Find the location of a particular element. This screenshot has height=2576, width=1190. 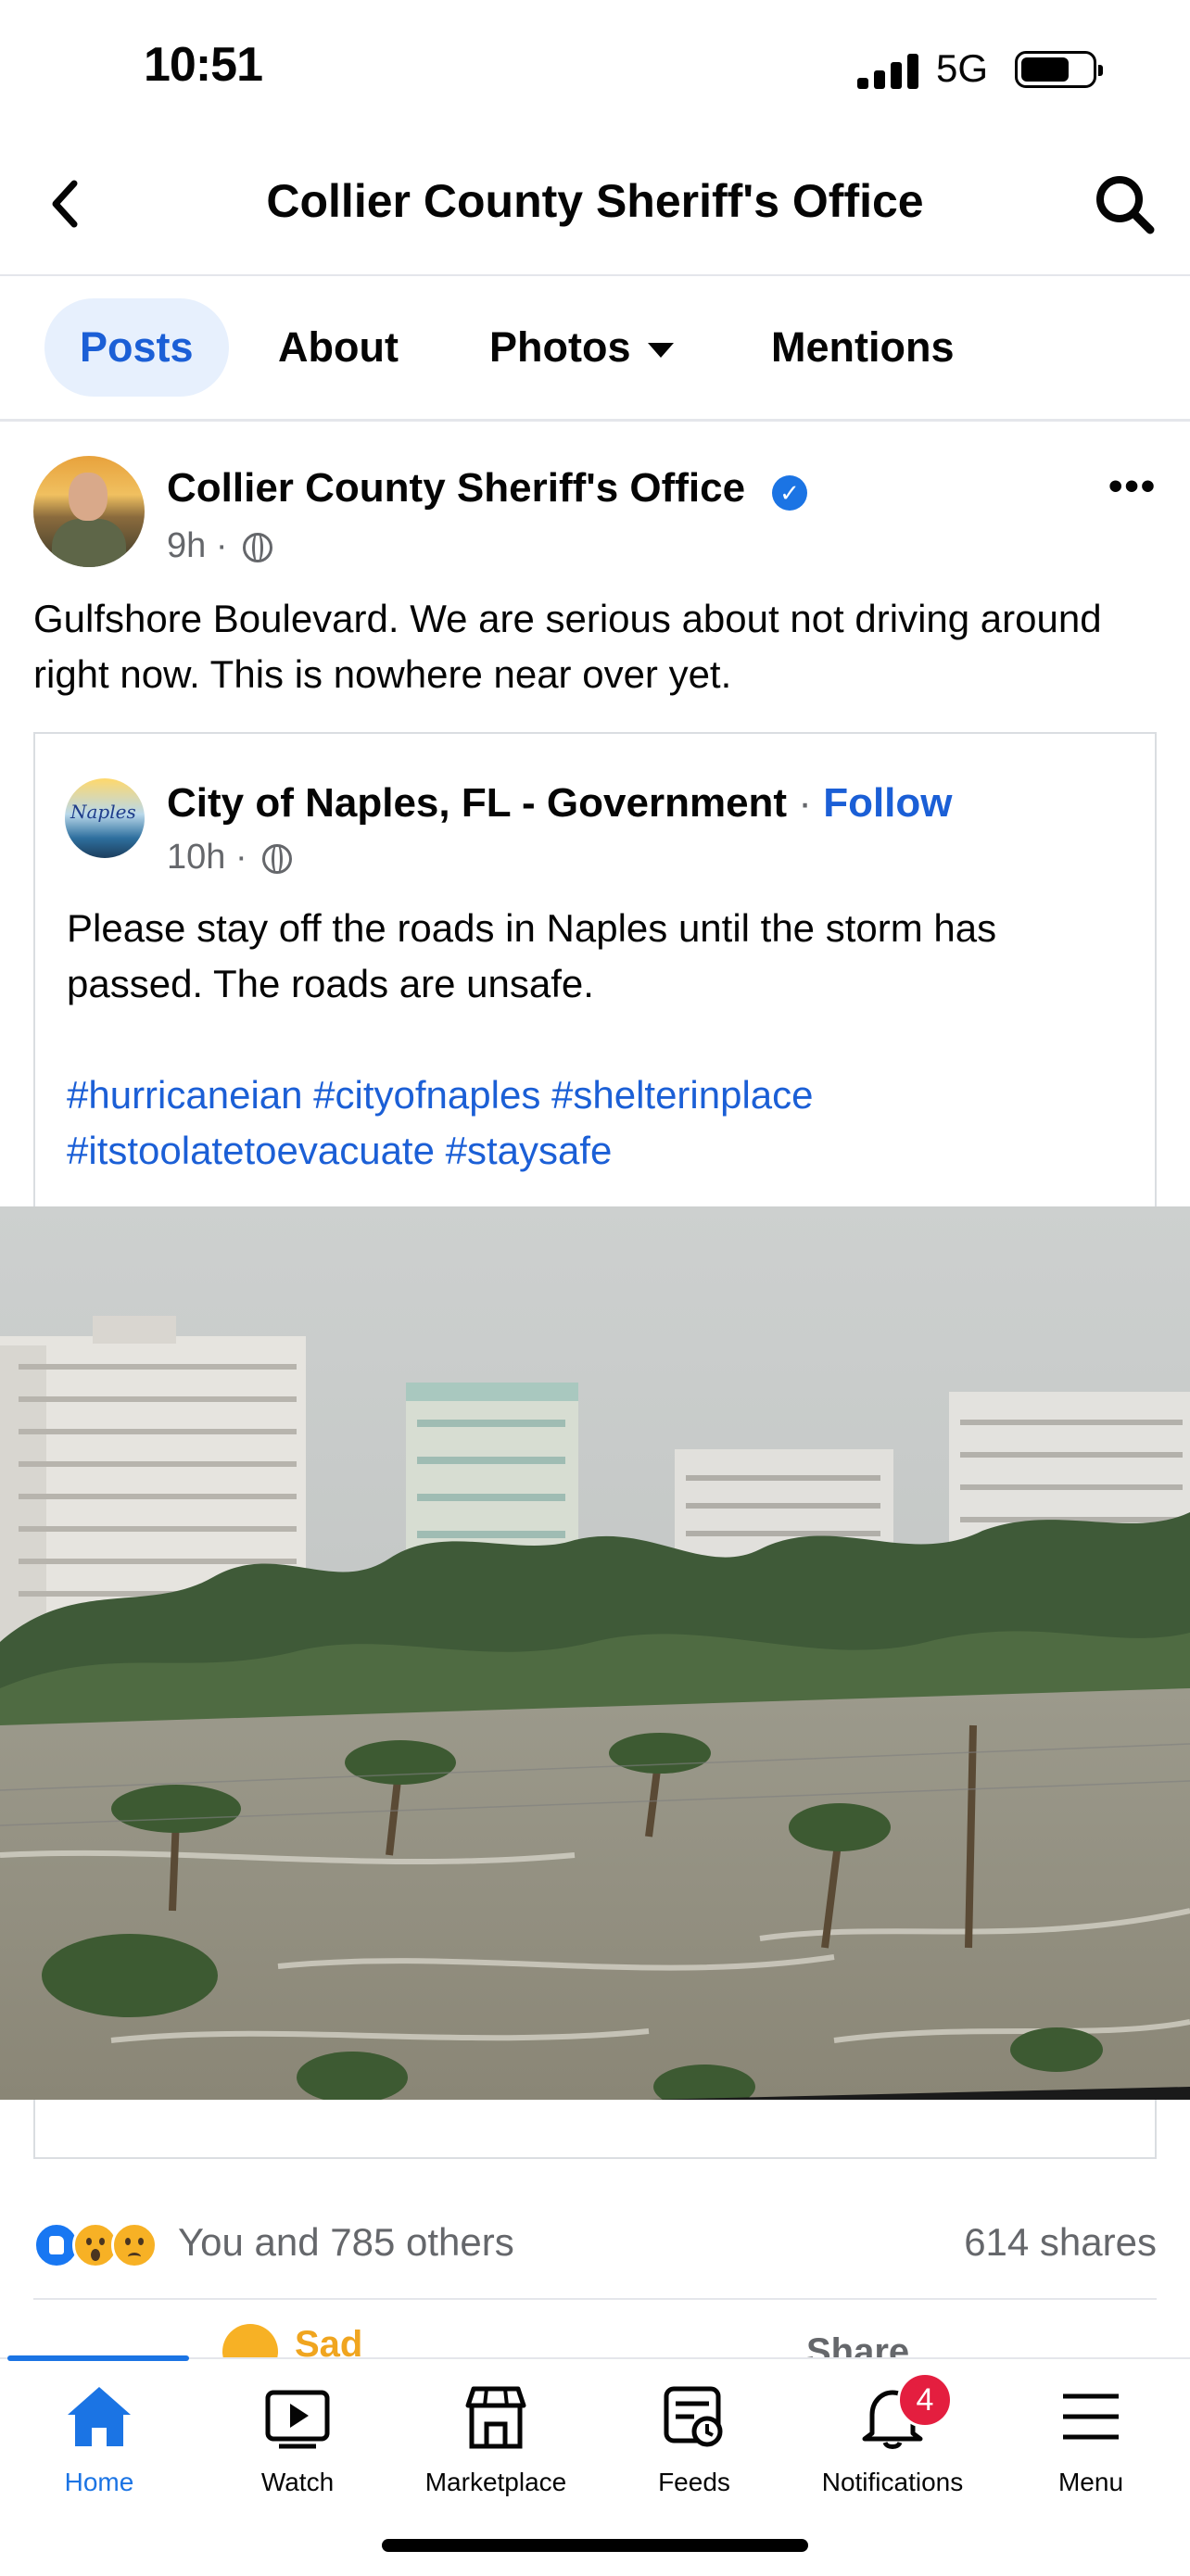

tab-about-label: About is located at coordinates (338, 347).